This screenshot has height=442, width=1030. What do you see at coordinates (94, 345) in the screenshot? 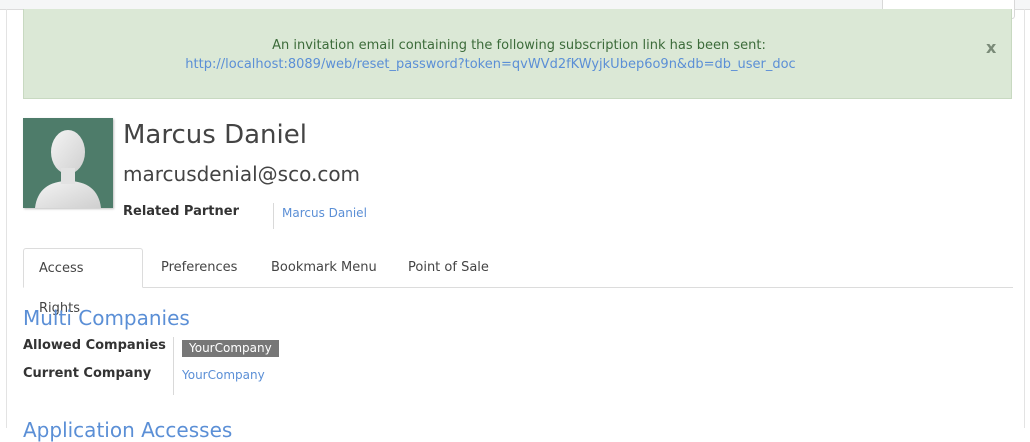
I see `allowed-companies-label: Allowed Companies` at bounding box center [94, 345].